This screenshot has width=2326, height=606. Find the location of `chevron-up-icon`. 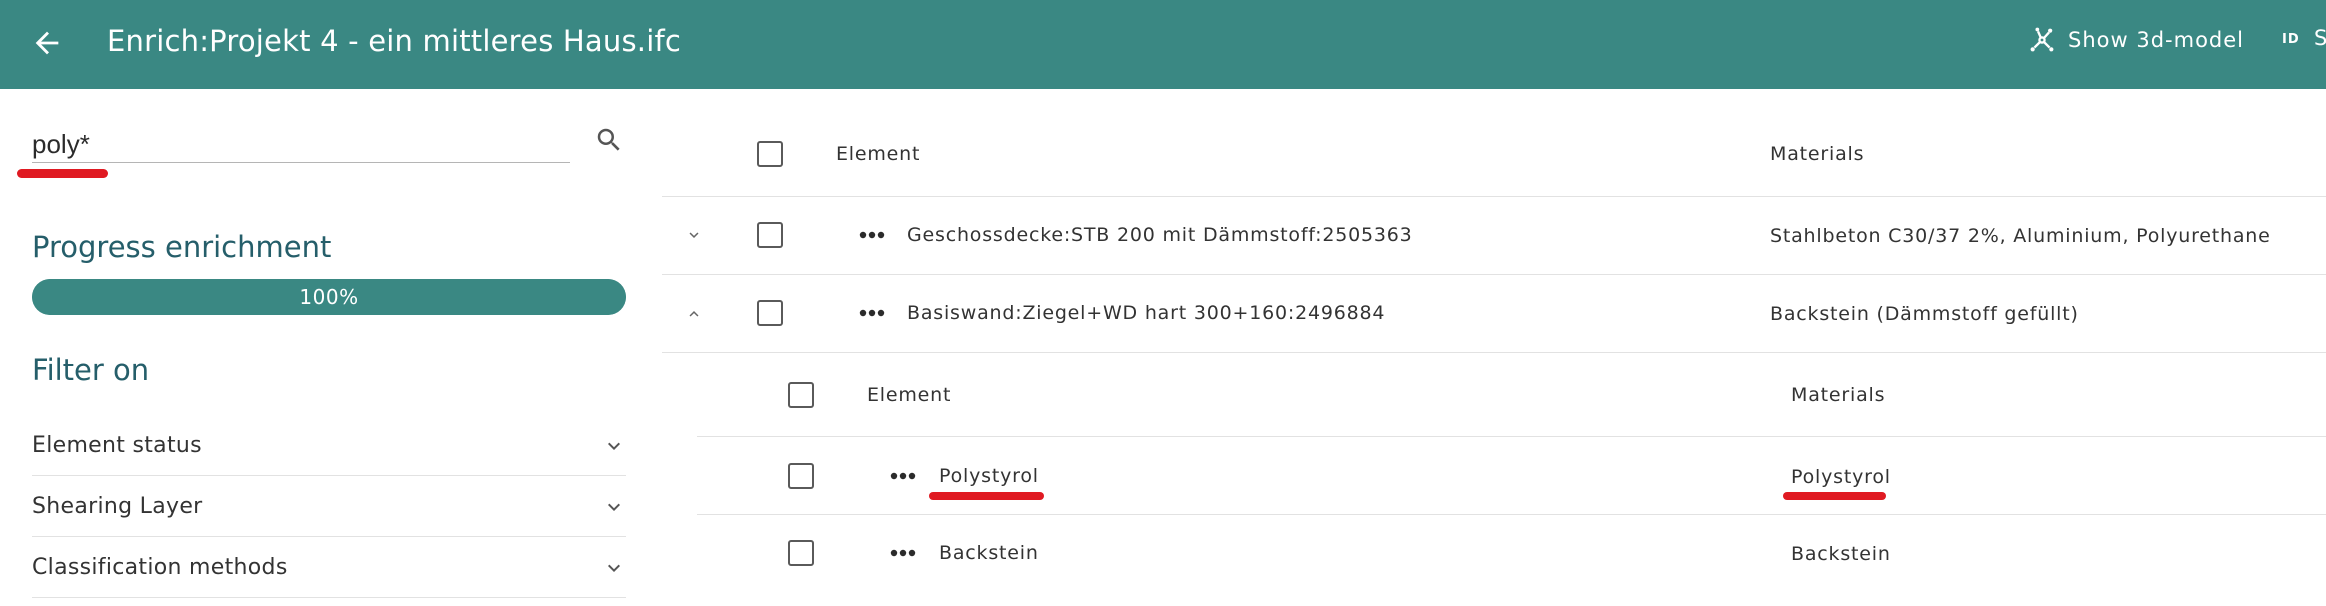

chevron-up-icon is located at coordinates (694, 314).